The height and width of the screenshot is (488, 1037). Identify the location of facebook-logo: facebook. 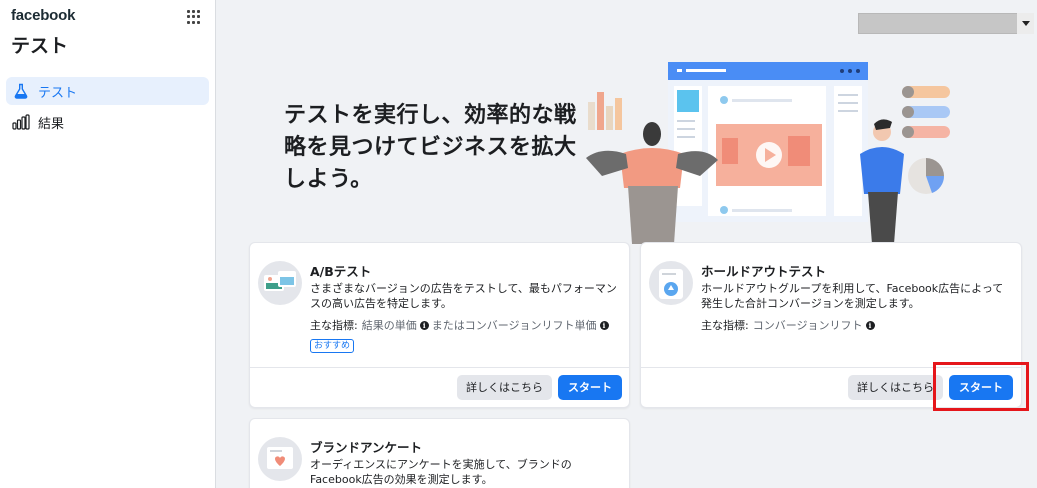
(43, 15).